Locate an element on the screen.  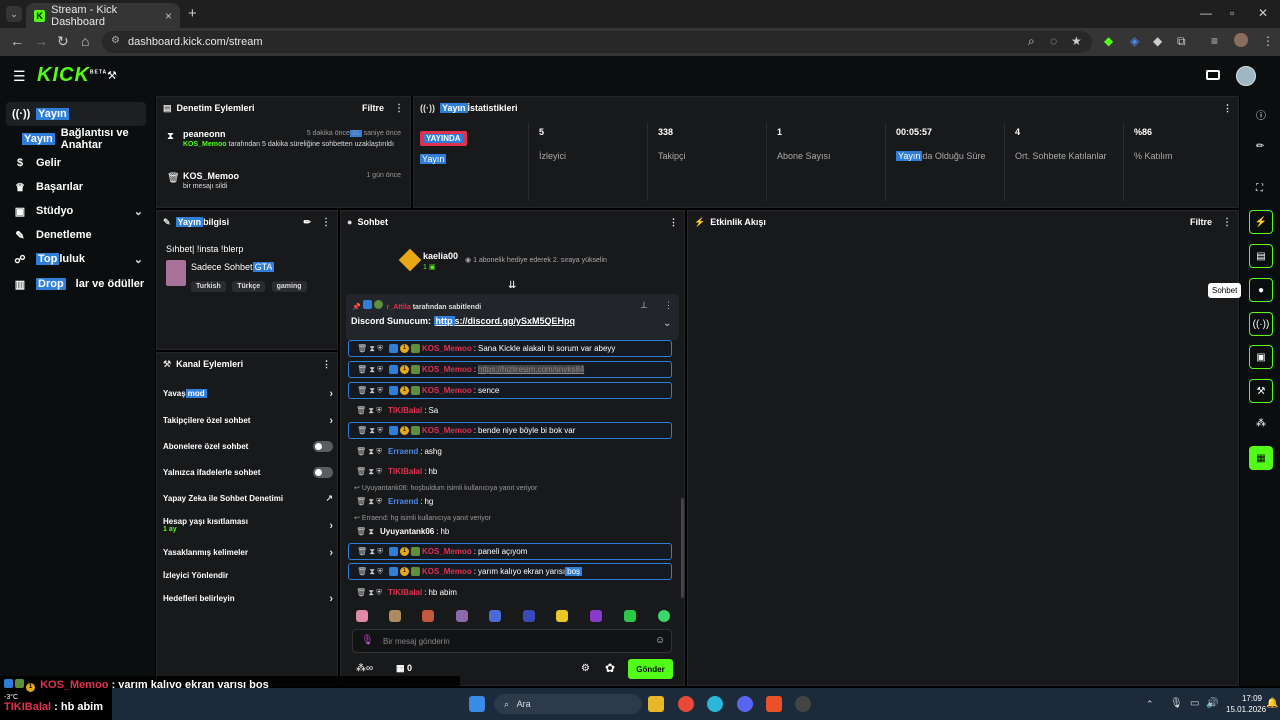
ai-moderation-item: Yapay Zeka ile Sohbet Denetimi ↗ is located at coordinates (248, 498).